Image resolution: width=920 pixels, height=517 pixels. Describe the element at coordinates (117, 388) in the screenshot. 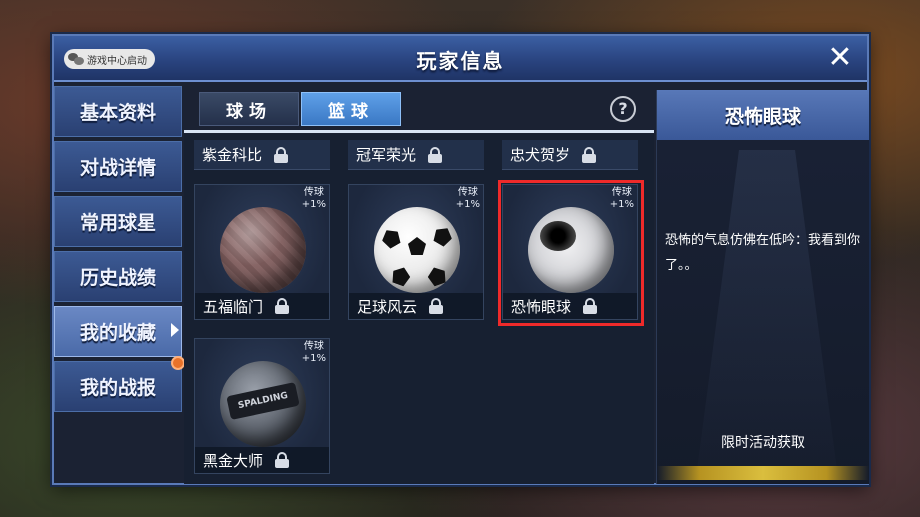

I see `nav-item-label: 我的战报` at that location.